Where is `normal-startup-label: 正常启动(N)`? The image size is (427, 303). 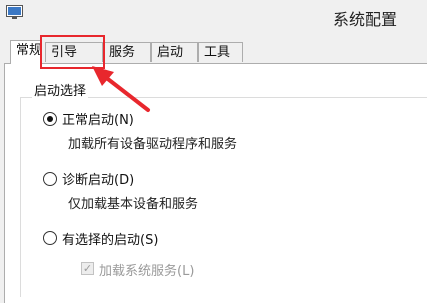 normal-startup-label: 正常启动(N) is located at coordinates (98, 118).